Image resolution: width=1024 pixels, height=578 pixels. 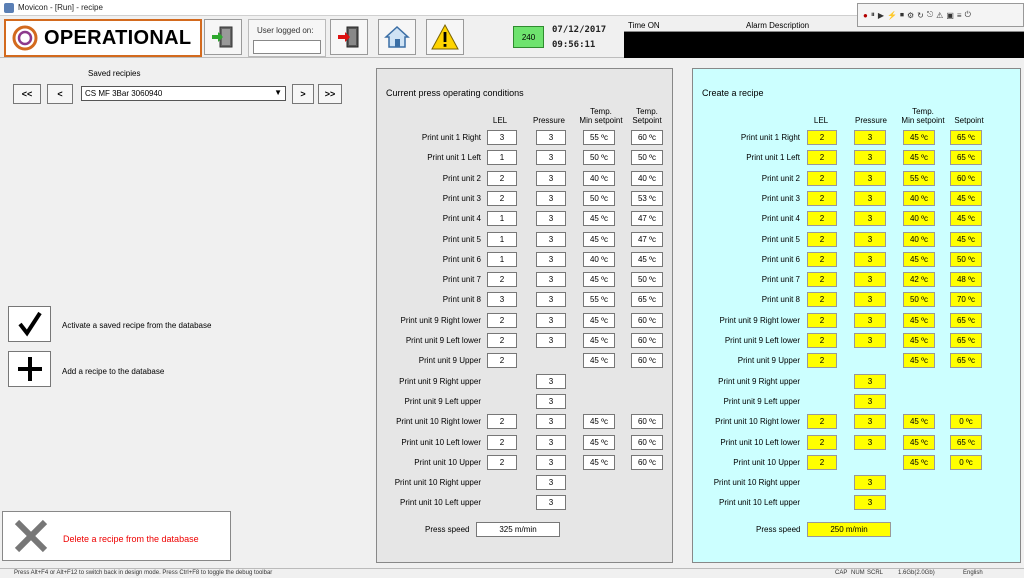 What do you see at coordinates (919, 280) in the screenshot?
I see `value-field-min: 42 ºc` at bounding box center [919, 280].